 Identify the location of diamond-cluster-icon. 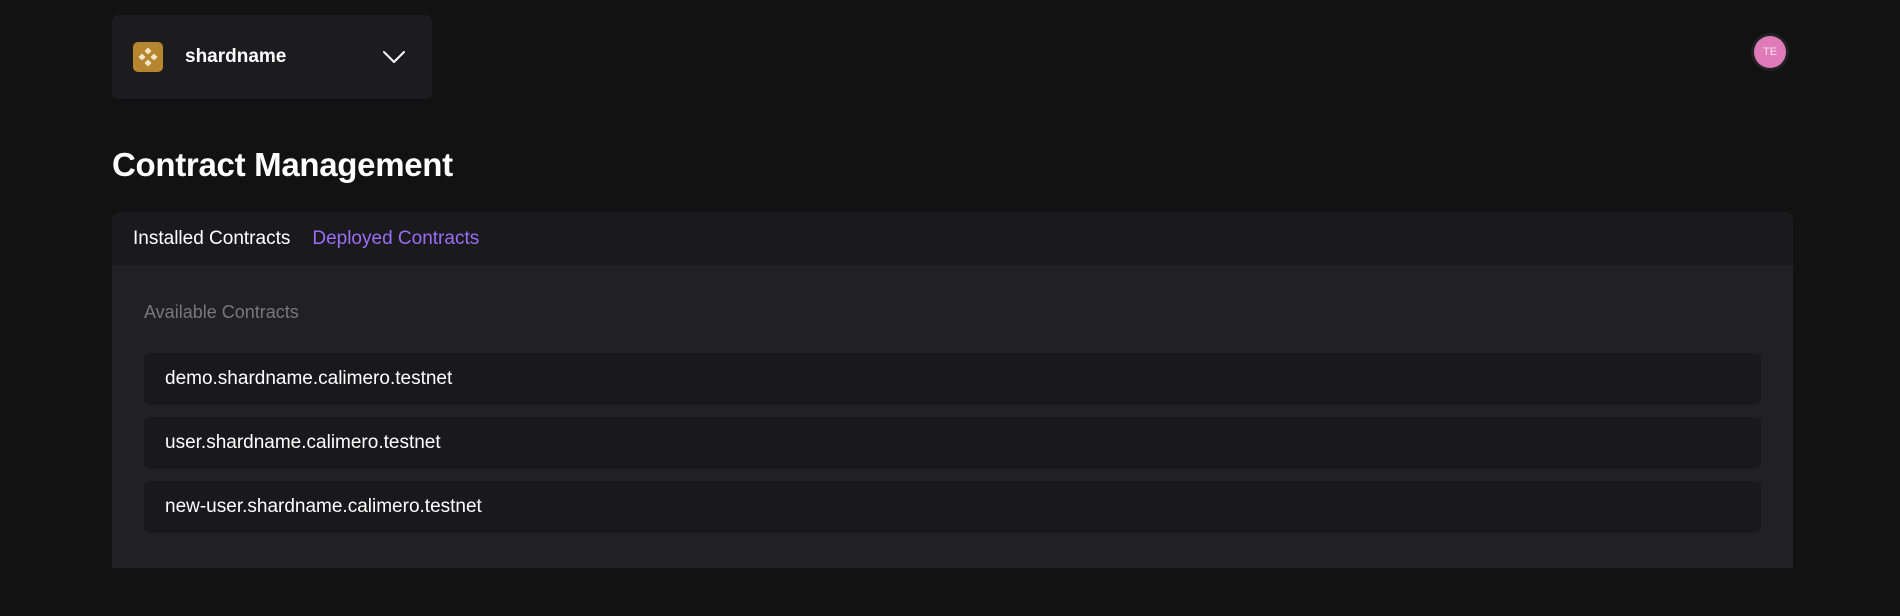
(148, 57).